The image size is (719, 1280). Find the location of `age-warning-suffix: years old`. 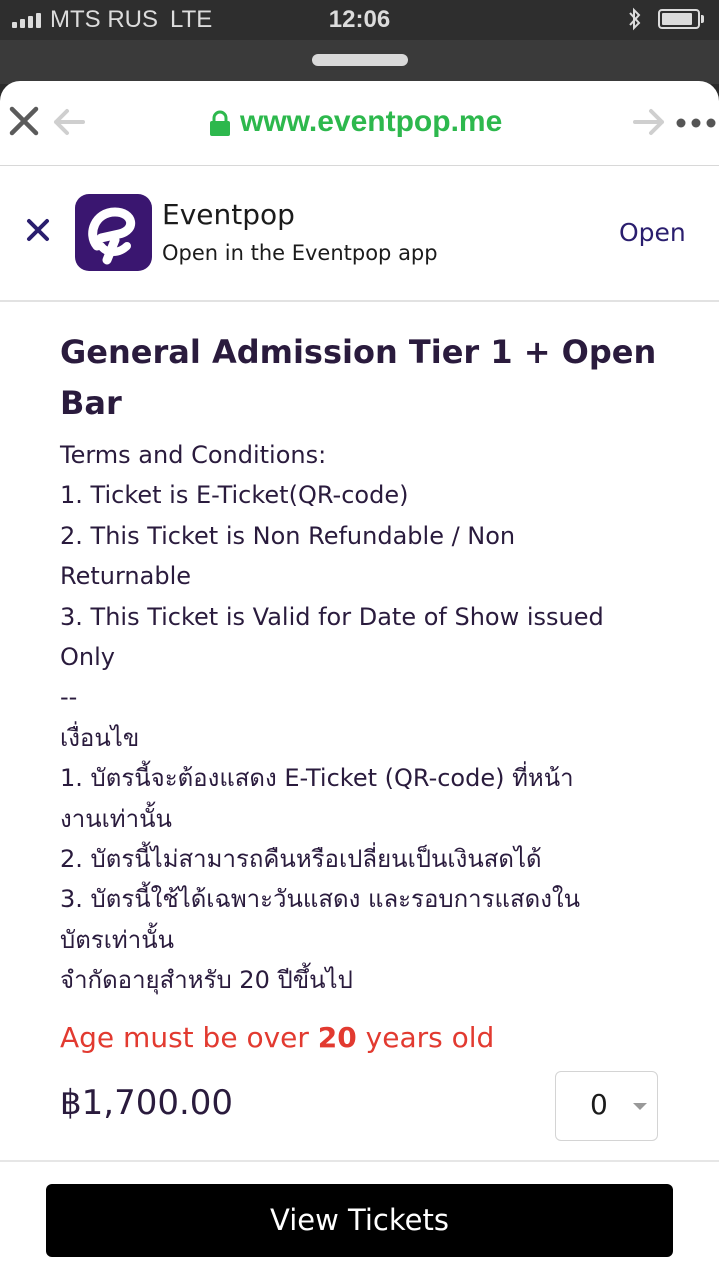

age-warning-suffix: years old is located at coordinates (425, 1037).